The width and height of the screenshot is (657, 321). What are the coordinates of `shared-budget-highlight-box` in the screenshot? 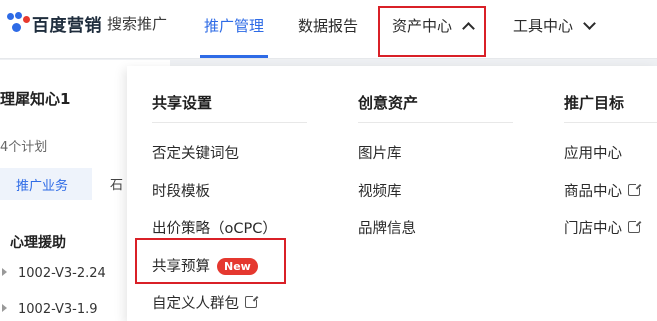 It's located at (210, 261).